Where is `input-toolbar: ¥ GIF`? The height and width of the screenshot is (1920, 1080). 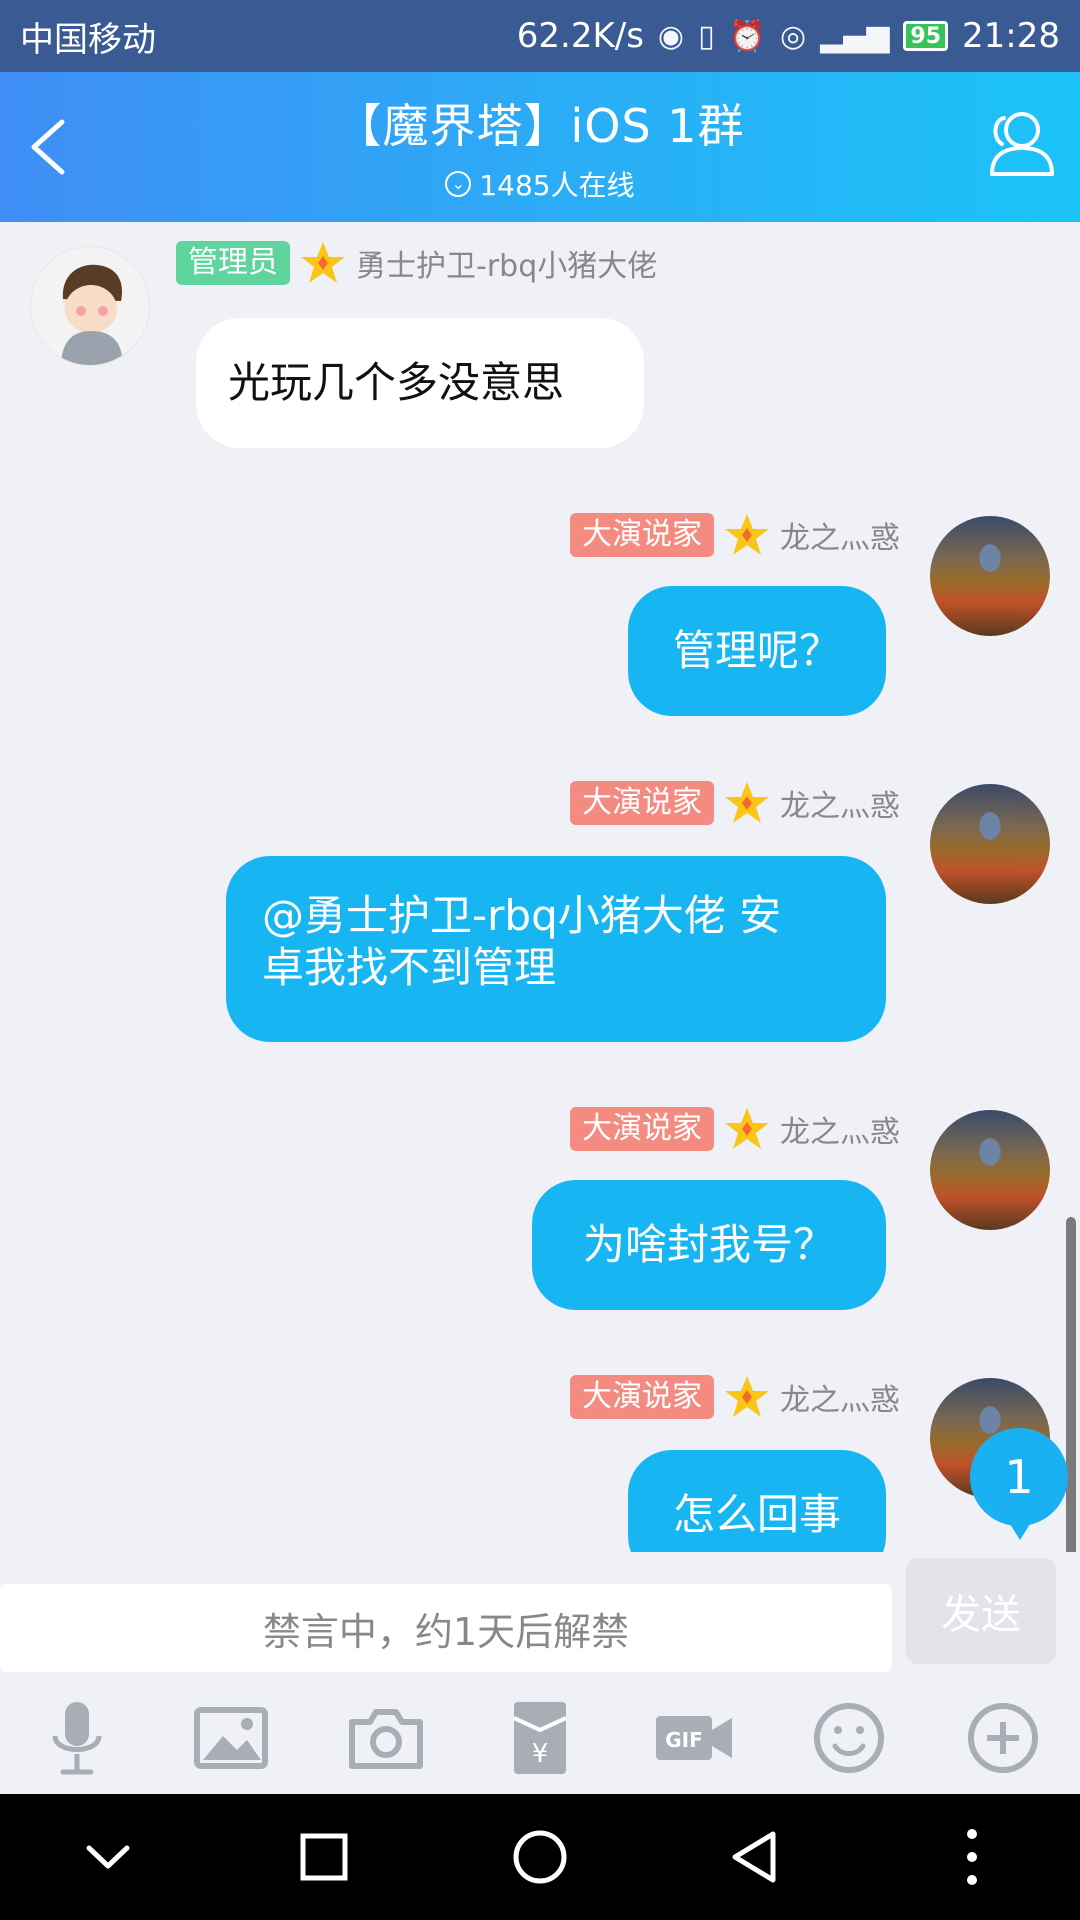
input-toolbar: ¥ GIF is located at coordinates (540, 1738).